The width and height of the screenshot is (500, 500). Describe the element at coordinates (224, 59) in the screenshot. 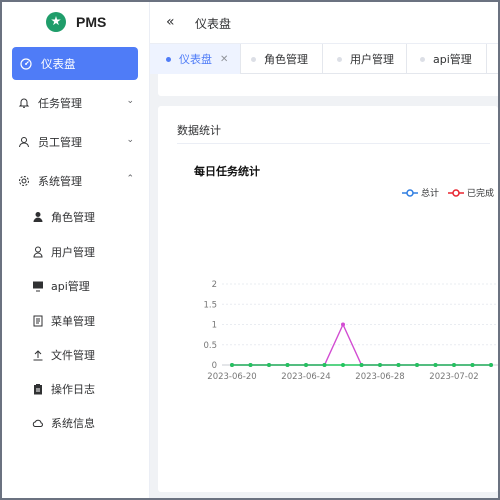

I see `close-icon: ✕` at that location.